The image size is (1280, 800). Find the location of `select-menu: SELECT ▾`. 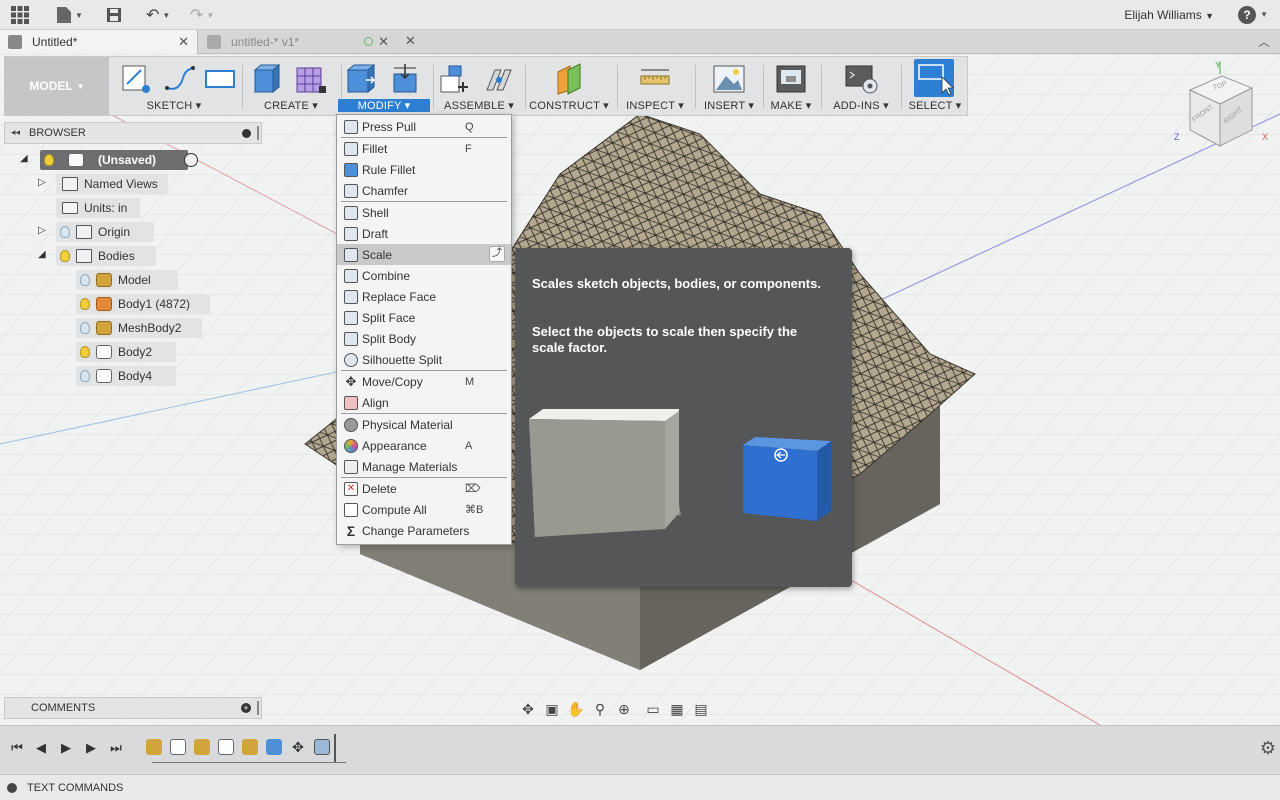

select-menu: SELECT ▾ is located at coordinates (935, 105).